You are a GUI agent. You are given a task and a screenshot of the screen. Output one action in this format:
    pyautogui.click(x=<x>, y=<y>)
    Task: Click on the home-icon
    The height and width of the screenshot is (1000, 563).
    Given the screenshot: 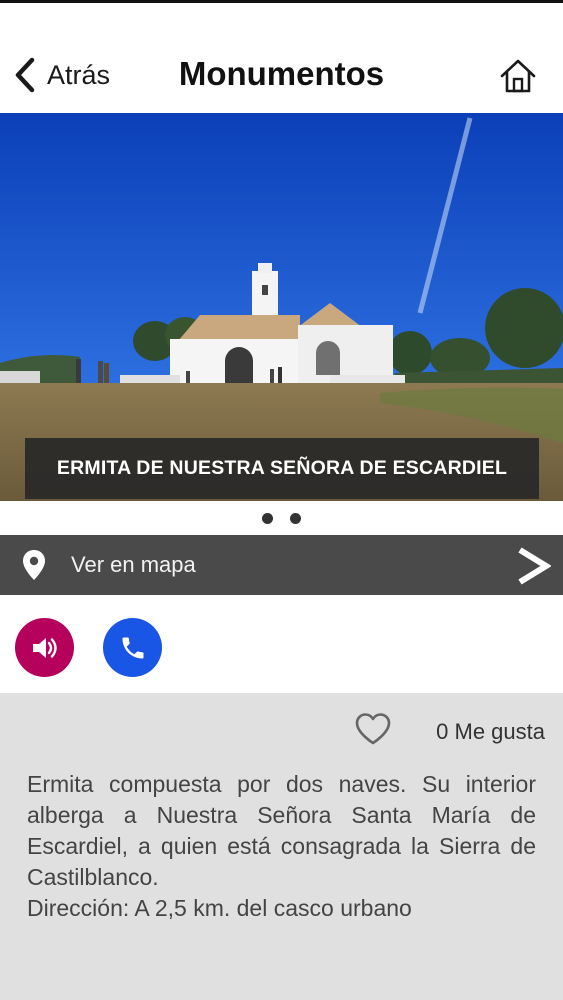 What is the action you would take?
    pyautogui.click(x=518, y=76)
    